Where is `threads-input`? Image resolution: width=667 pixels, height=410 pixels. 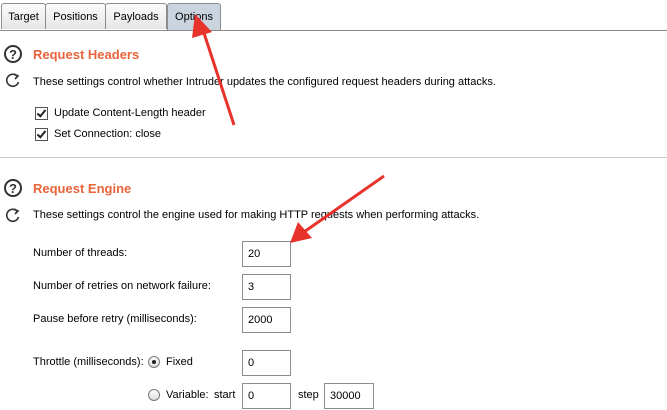
threads-input is located at coordinates (266, 254).